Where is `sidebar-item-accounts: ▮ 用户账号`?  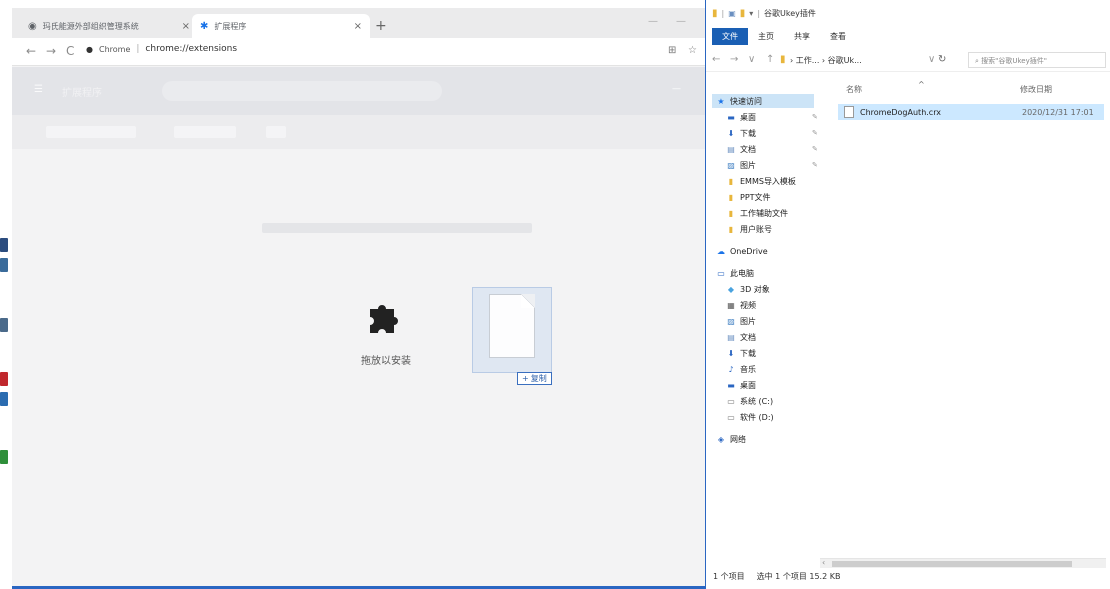
sidebar-item-accounts: ▮ 用户账号 is located at coordinates (749, 229).